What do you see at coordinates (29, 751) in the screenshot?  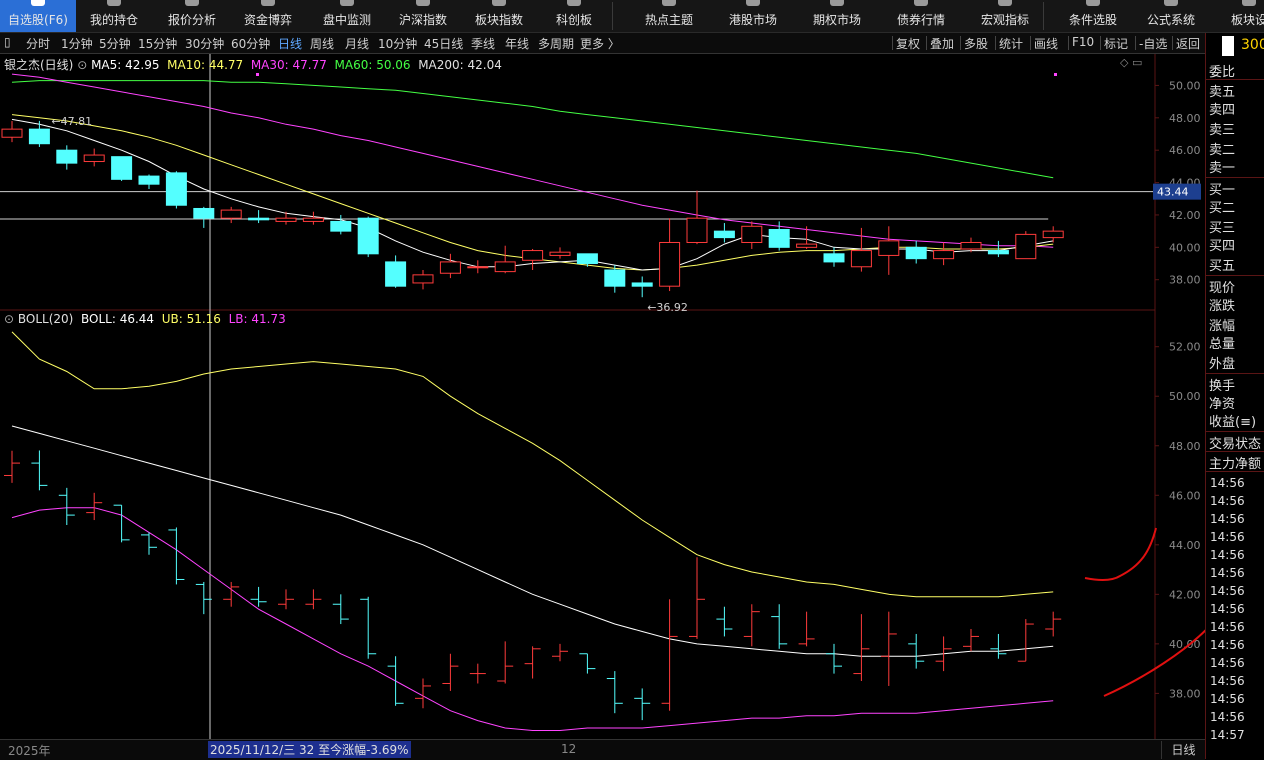 I see `year-label: 2025年` at bounding box center [29, 751].